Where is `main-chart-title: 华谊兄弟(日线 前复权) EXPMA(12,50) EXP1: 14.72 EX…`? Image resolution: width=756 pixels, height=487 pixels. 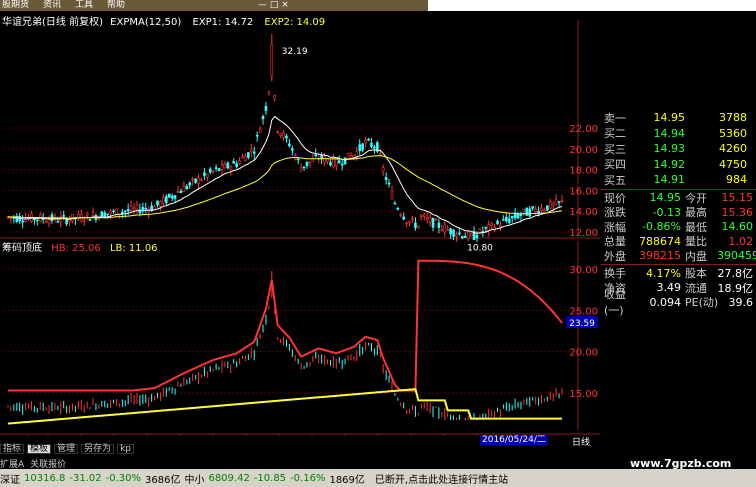 main-chart-title: 华谊兄弟(日线 前复权) EXPMA(12,50) EXP1: 14.72 EX… is located at coordinates (163, 20).